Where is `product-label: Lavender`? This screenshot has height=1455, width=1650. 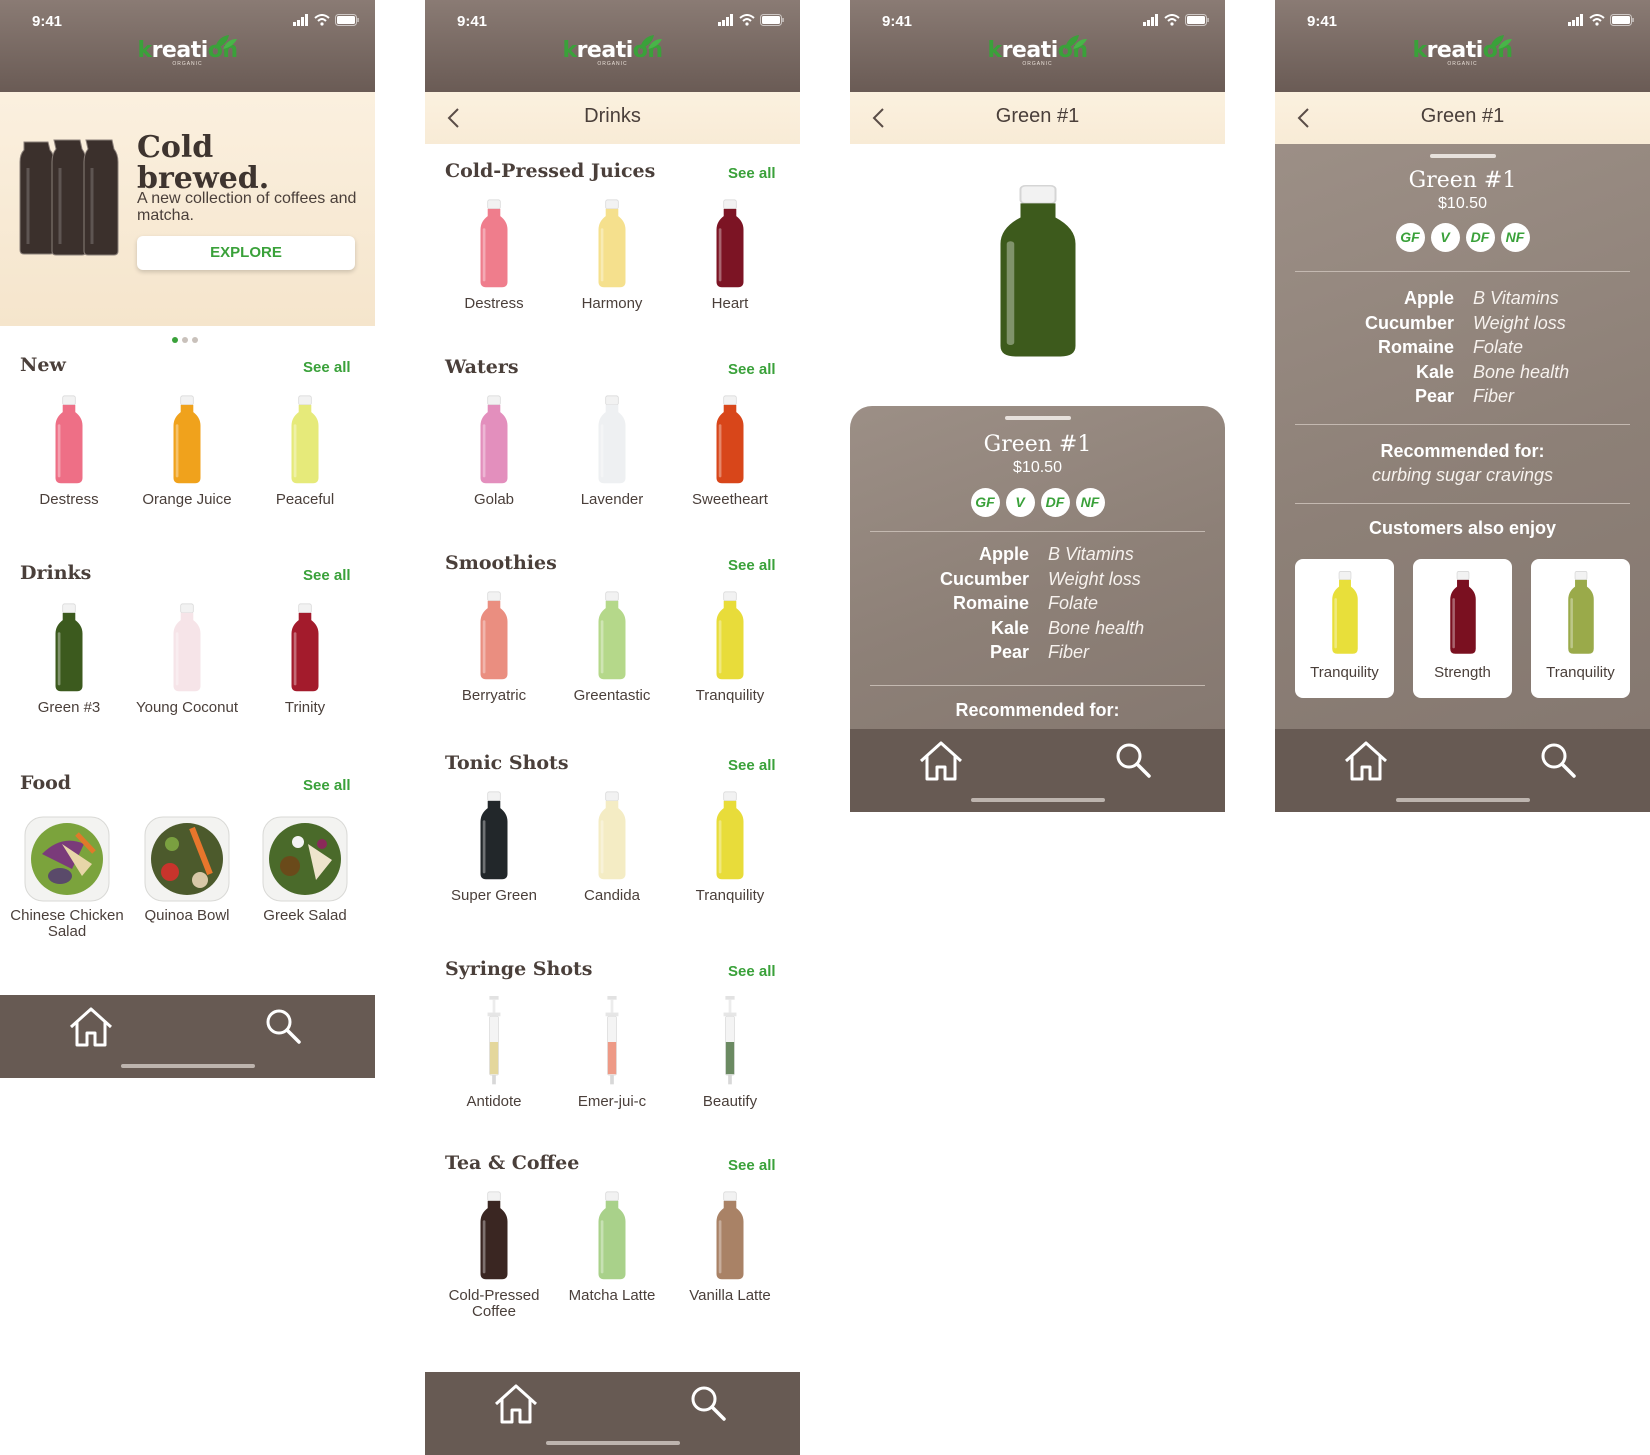
product-label: Lavender is located at coordinates (612, 499).